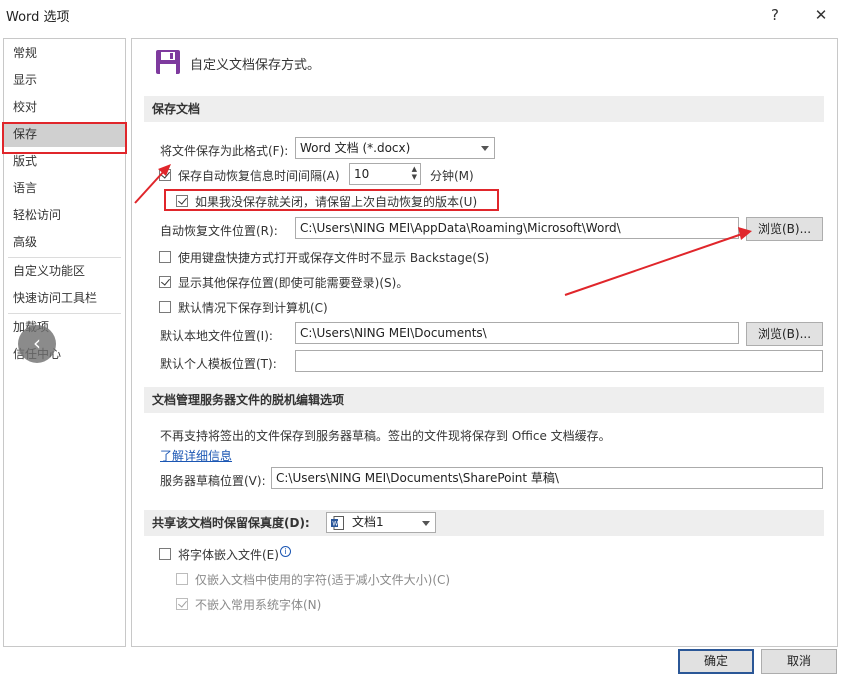 This screenshot has height=685, width=843. I want to click on arrow-to-browse-button, so click(653, 264).